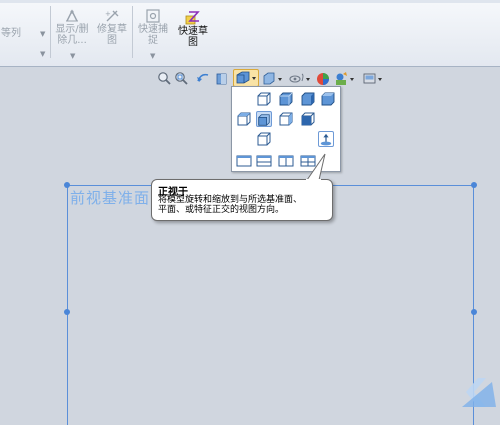 Image resolution: width=500 pixels, height=425 pixels. What do you see at coordinates (112, 16) in the screenshot?
I see `repair-sketch-icon: +` at bounding box center [112, 16].